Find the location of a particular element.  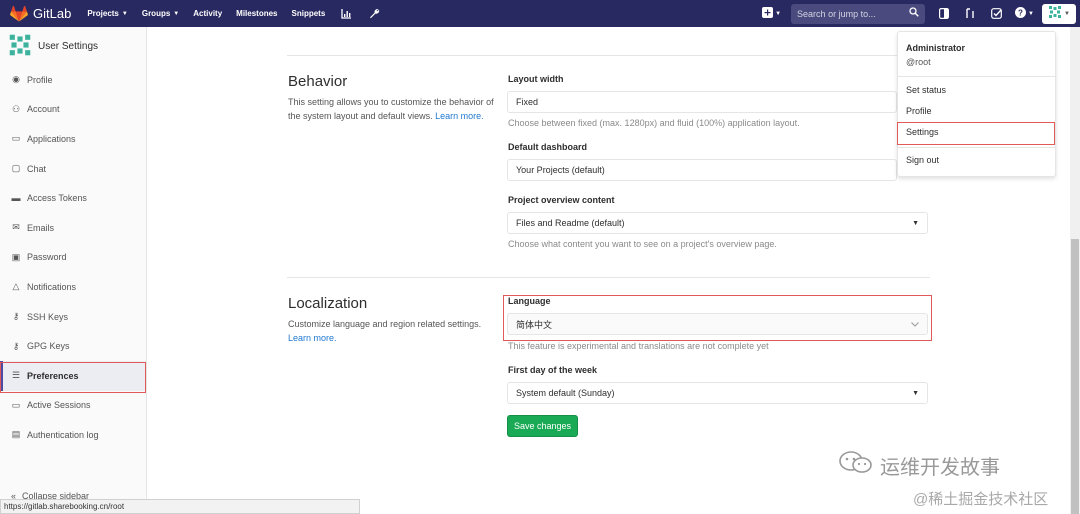

sidebar-item-gpg-keys: ⚷ GPG Keys is located at coordinates (73, 346).